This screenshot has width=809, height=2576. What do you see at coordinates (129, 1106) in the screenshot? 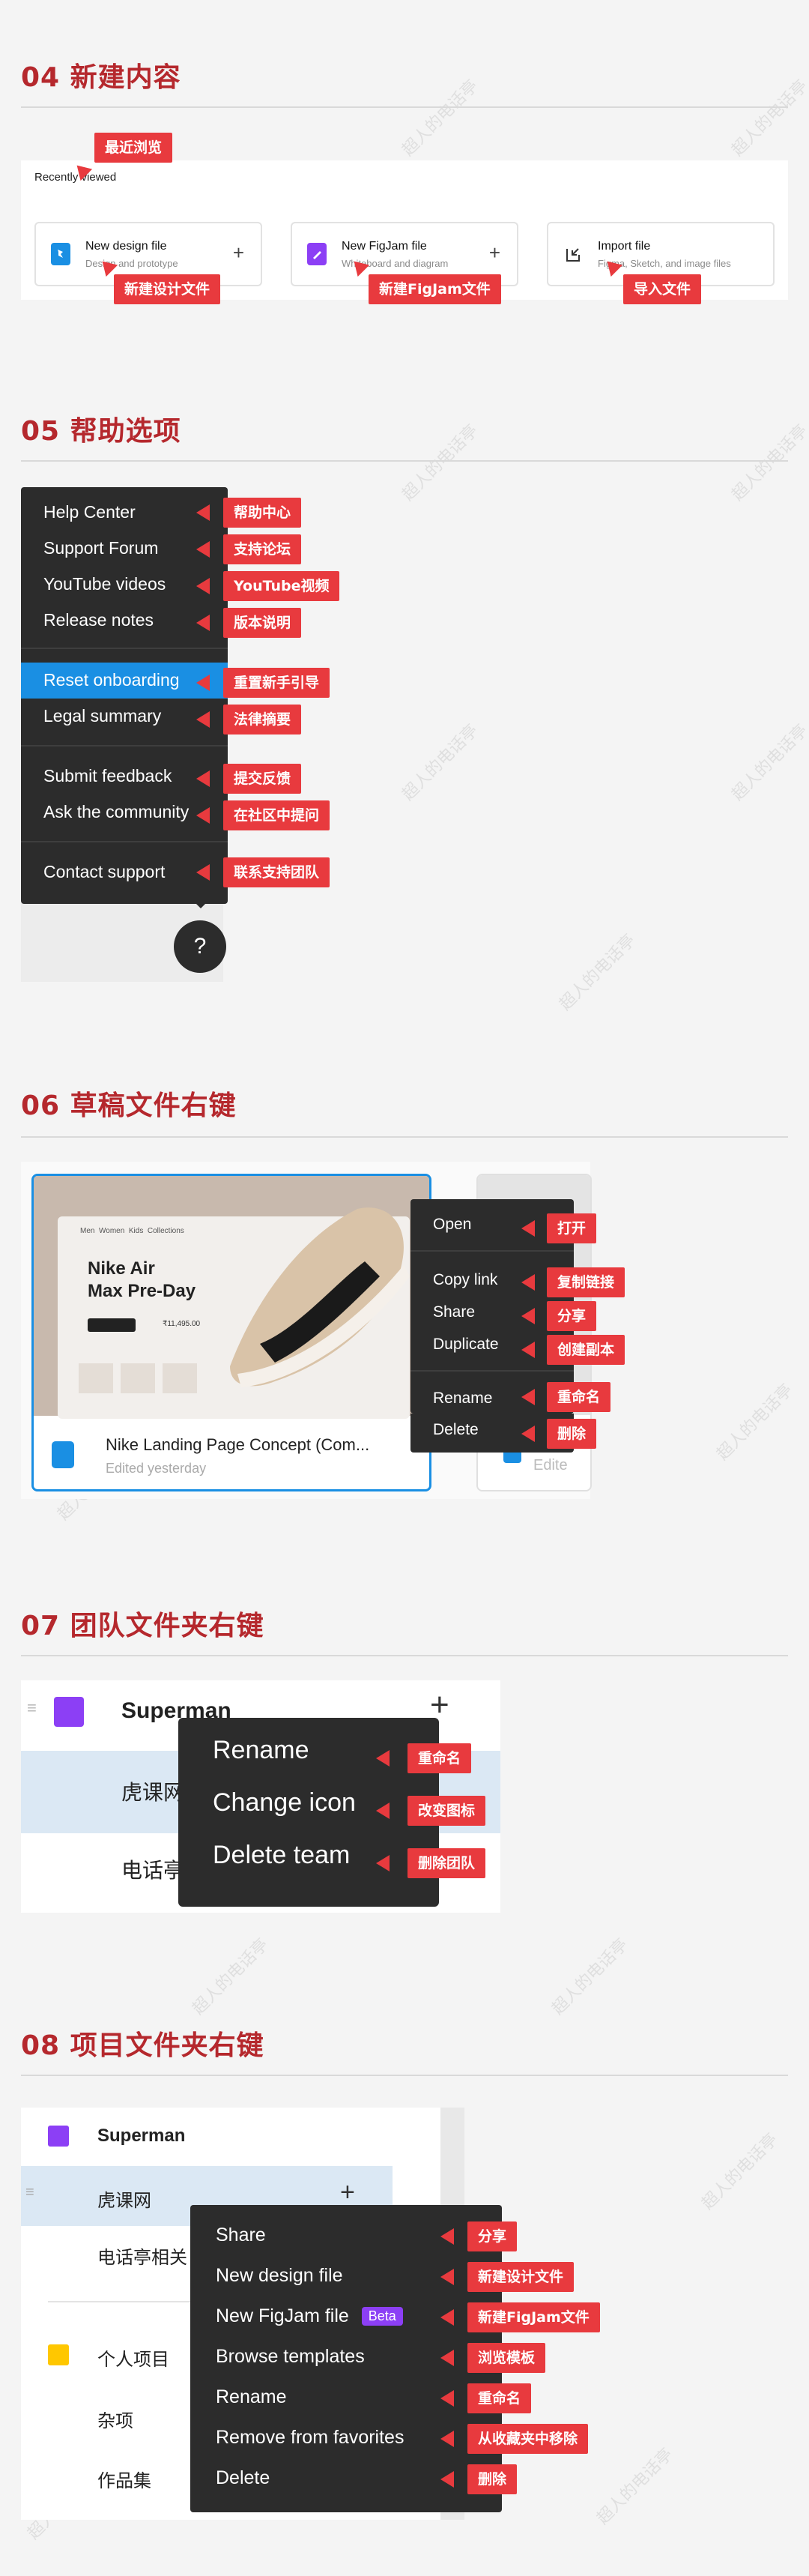
I see `section-title: 06 草稿文件右键` at bounding box center [129, 1106].